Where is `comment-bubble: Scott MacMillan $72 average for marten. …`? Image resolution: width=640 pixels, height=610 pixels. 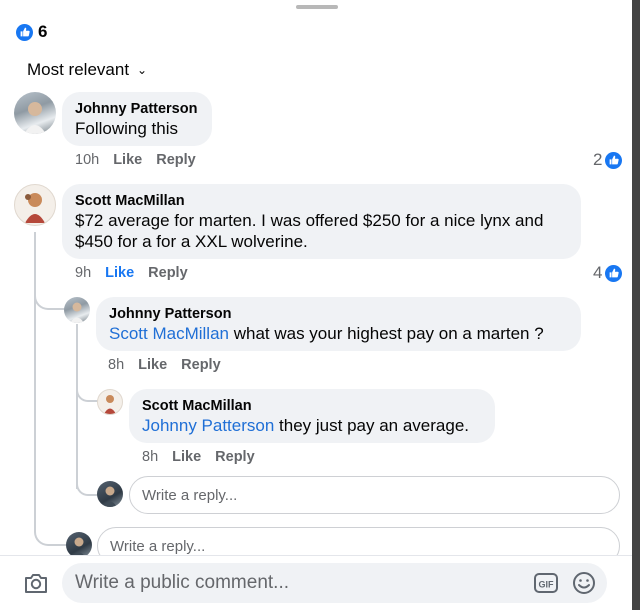 comment-bubble: Scott MacMillan $72 average for marten. … is located at coordinates (321, 221).